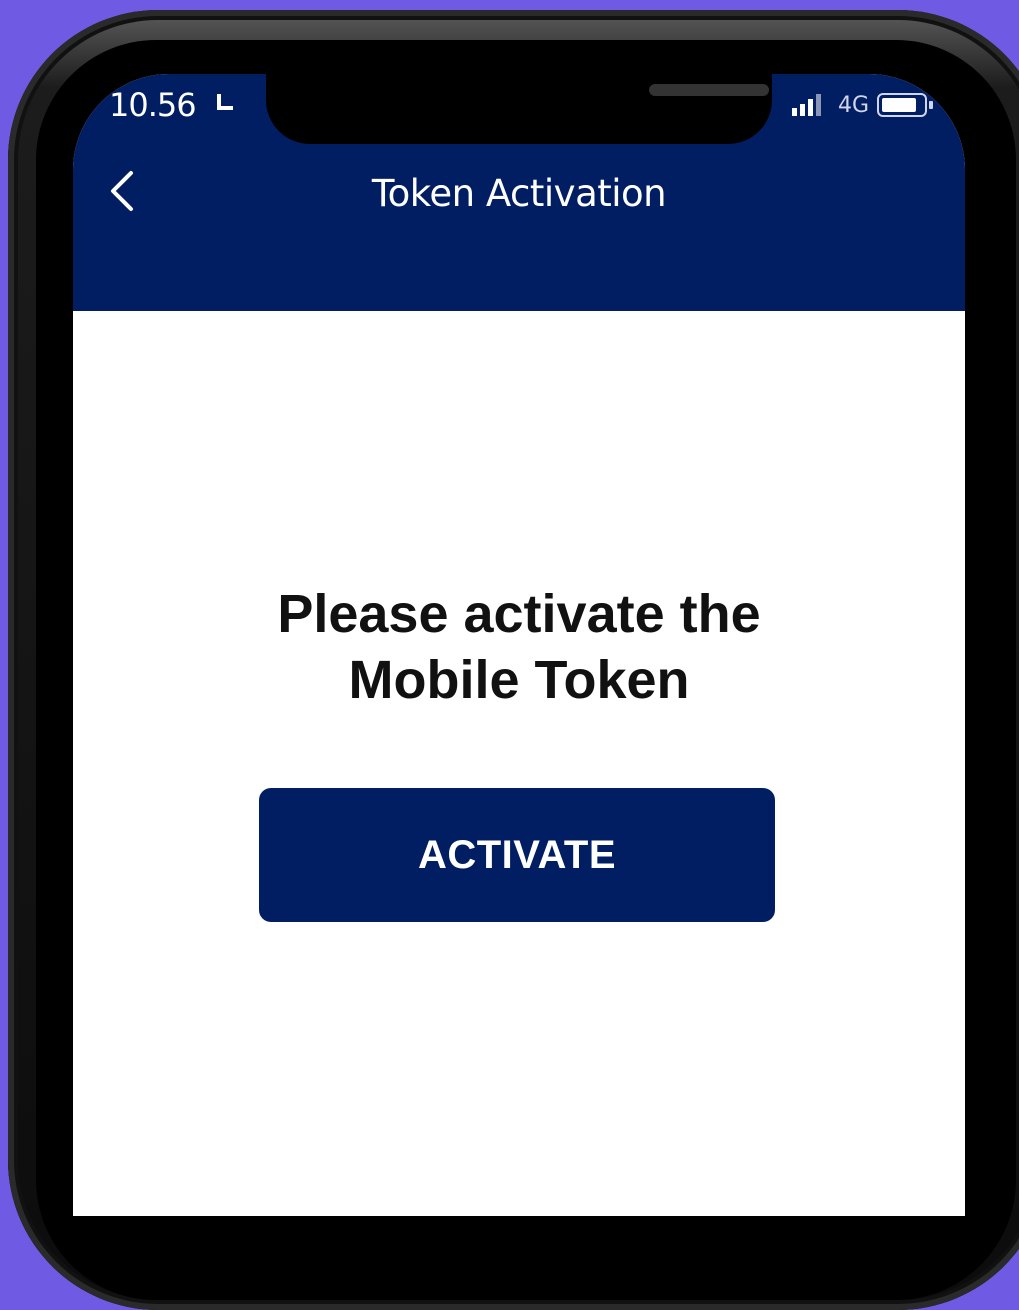 The height and width of the screenshot is (1310, 1019). Describe the element at coordinates (806, 105) in the screenshot. I see `signal-icon` at that location.